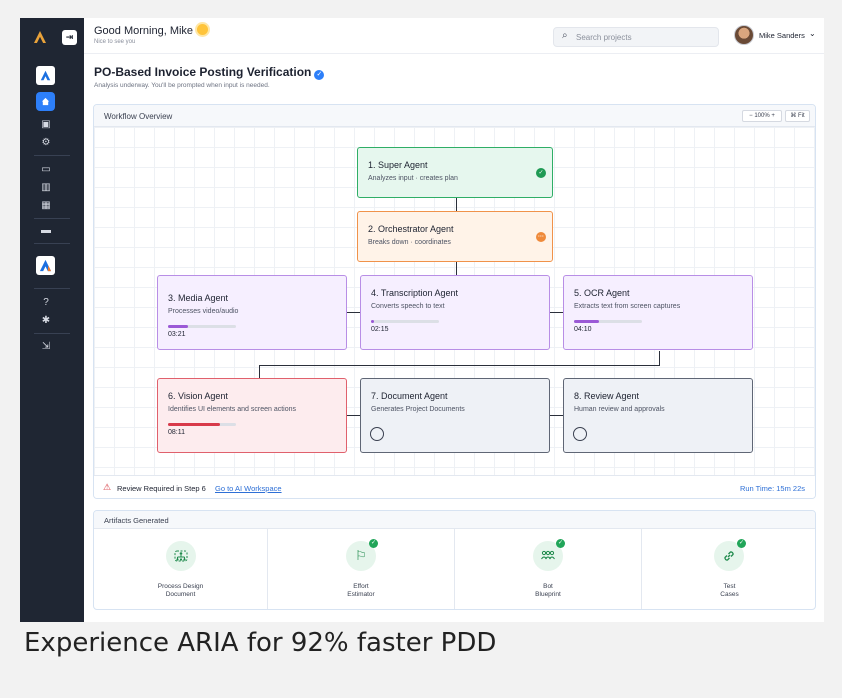 The width and height of the screenshot is (842, 698). I want to click on table-icon: ▦, so click(46, 206).